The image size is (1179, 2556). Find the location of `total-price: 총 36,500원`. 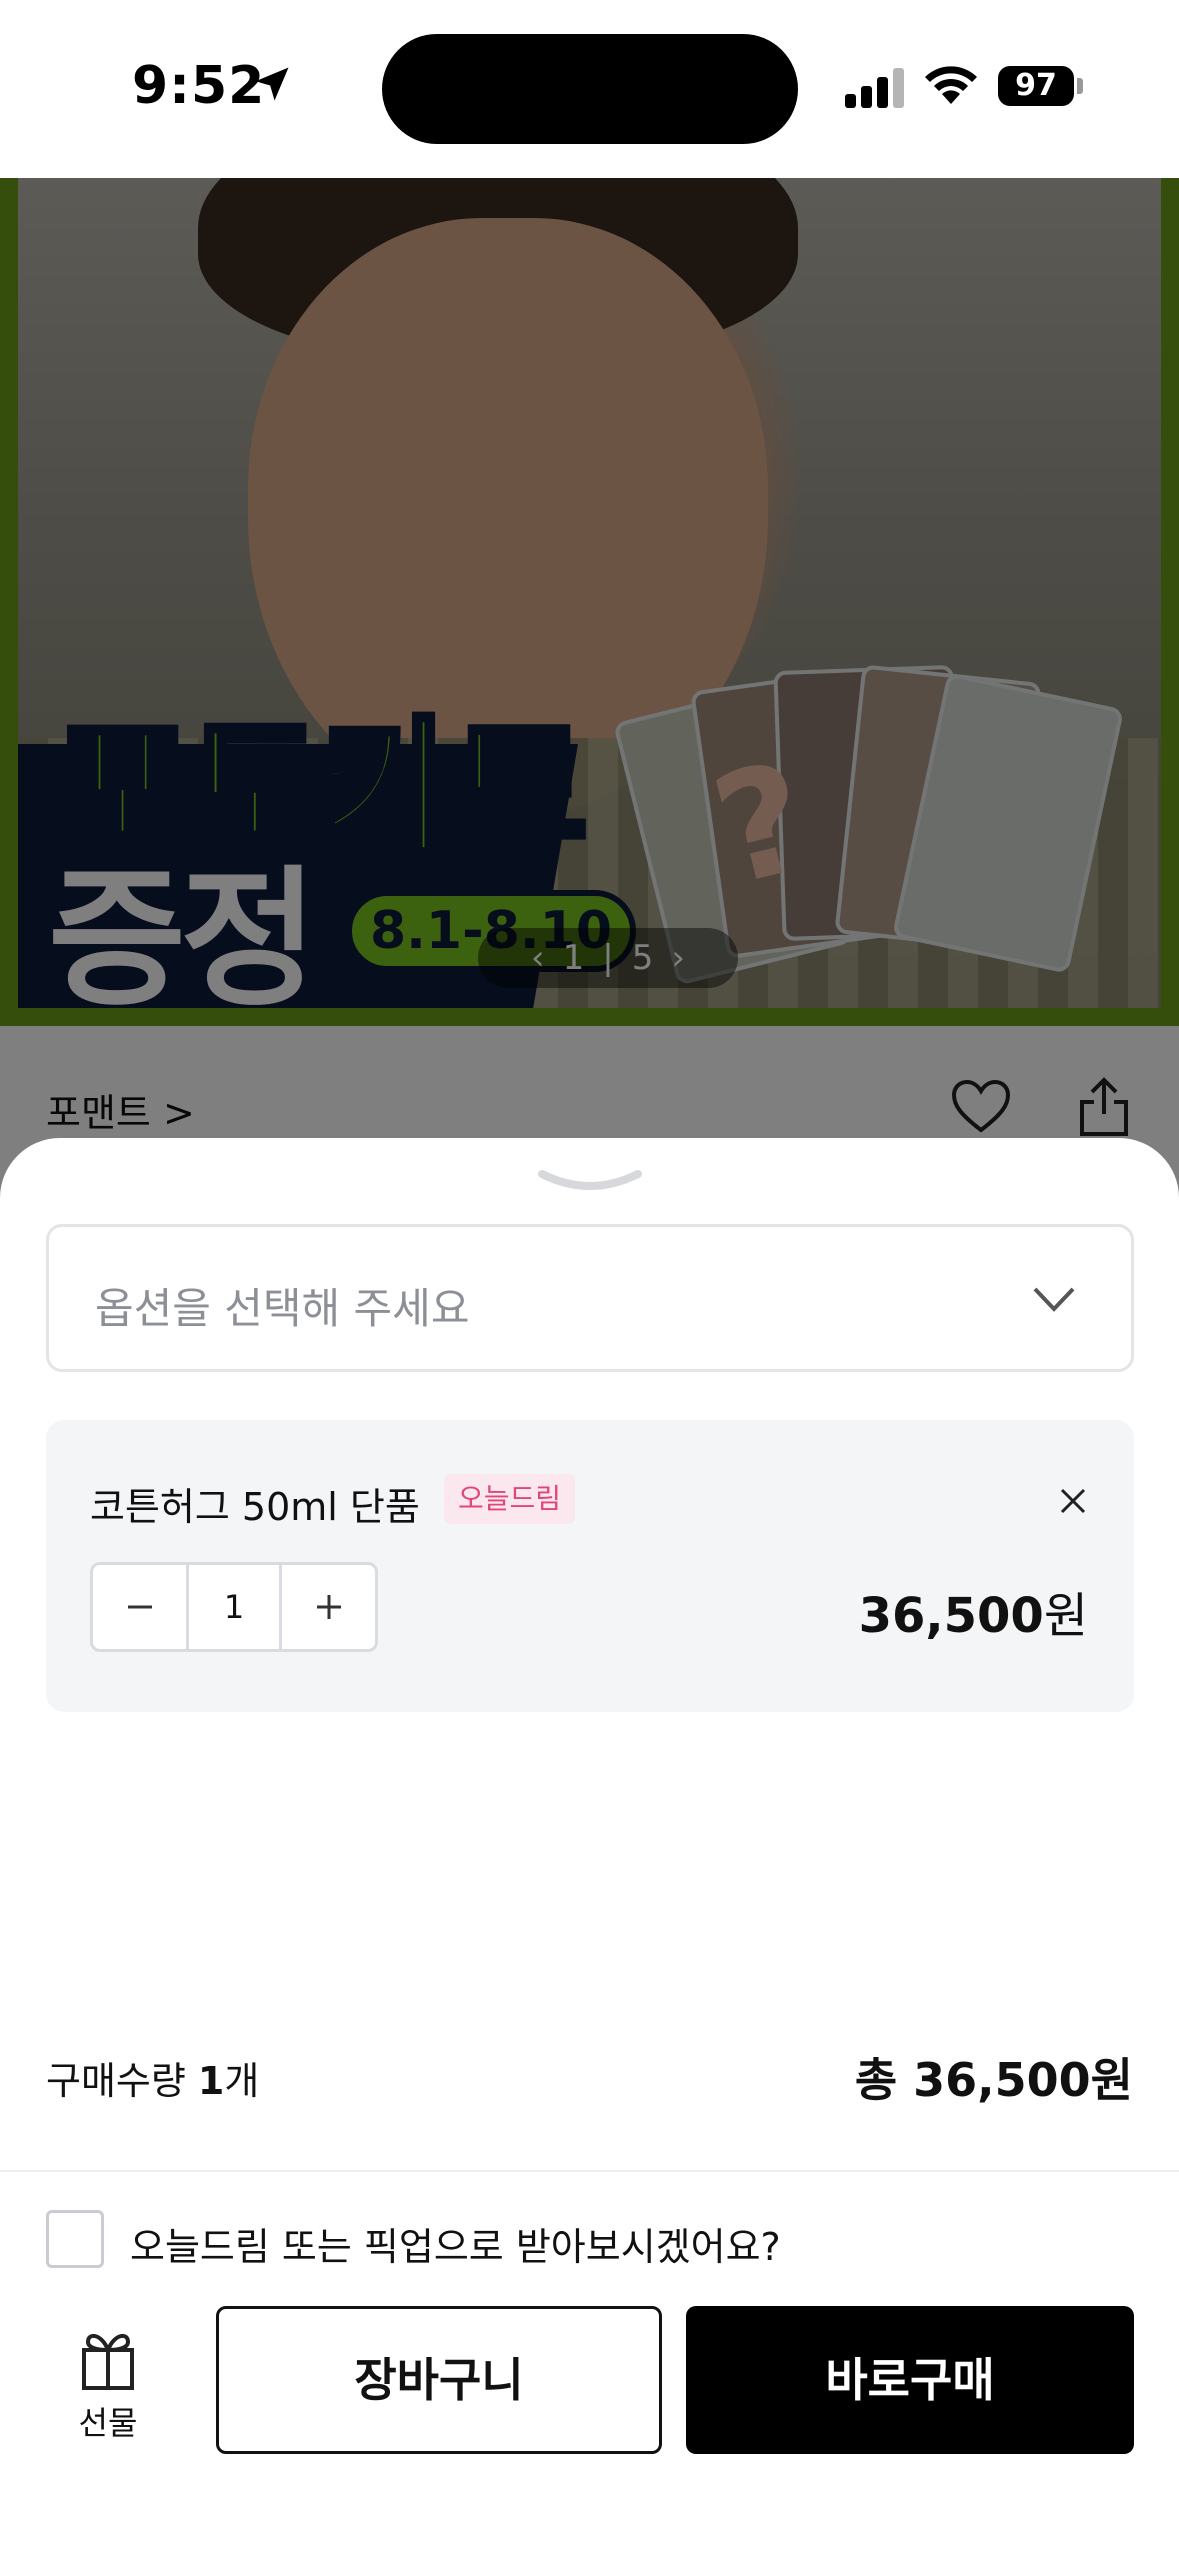

total-price: 총 36,500원 is located at coordinates (993, 2080).